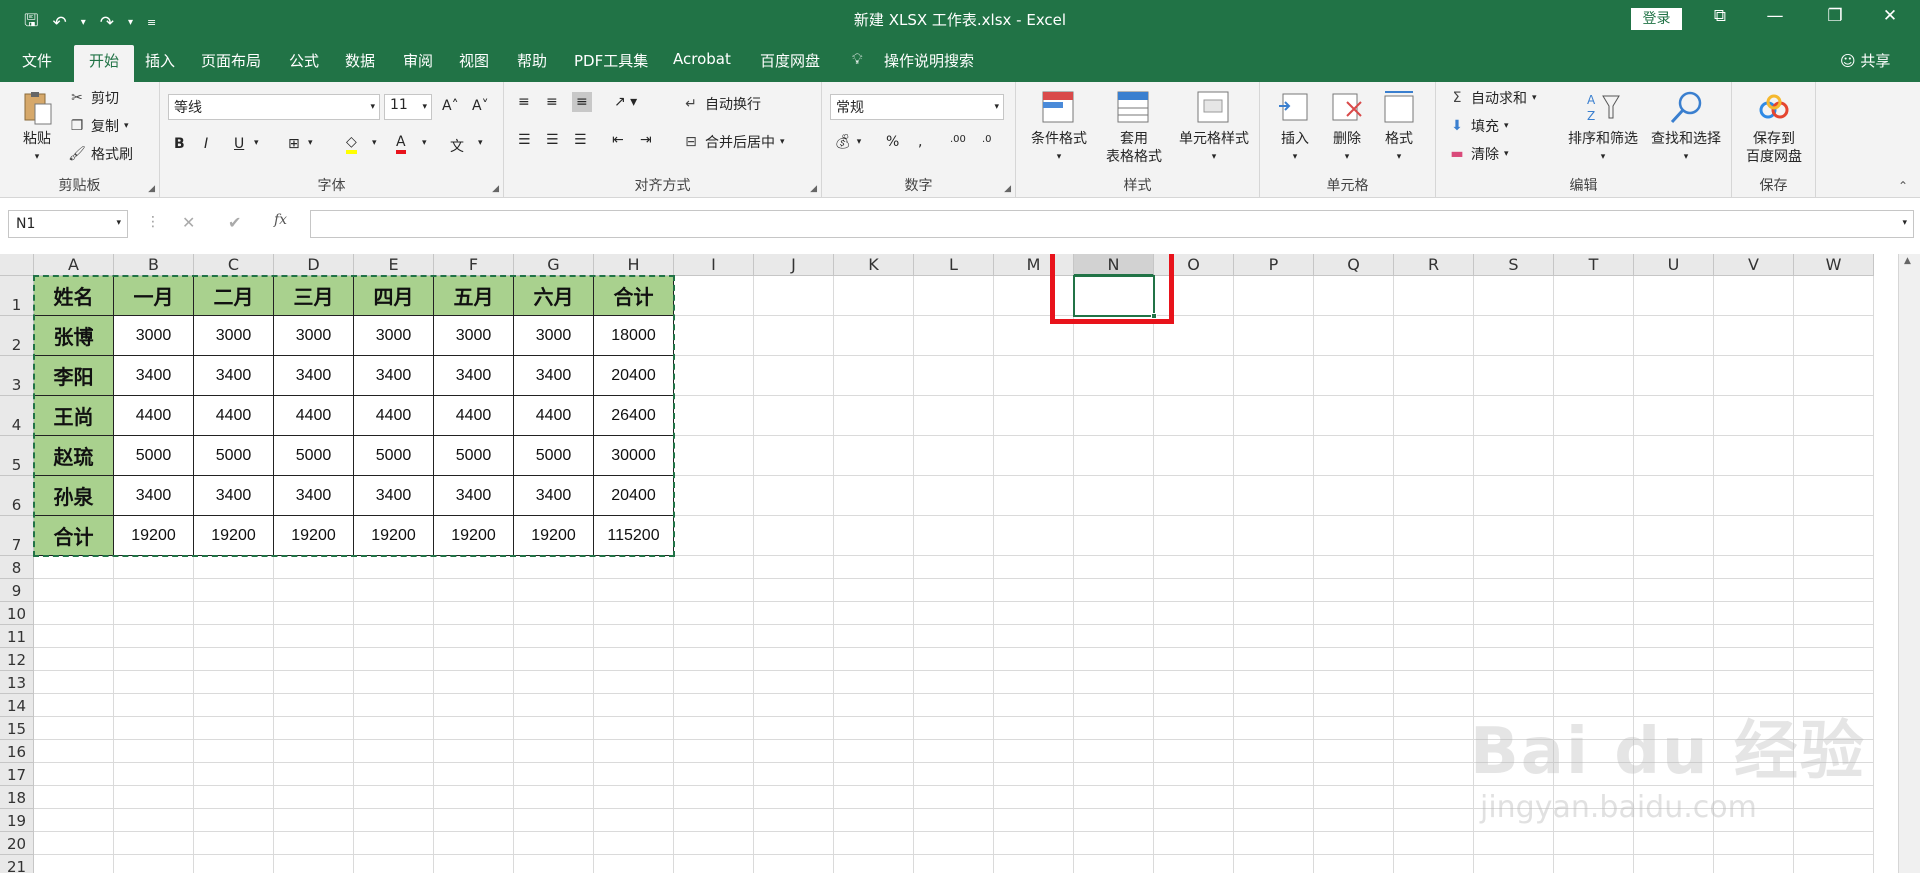  I want to click on align-middle-icon: ≡, so click(552, 102).